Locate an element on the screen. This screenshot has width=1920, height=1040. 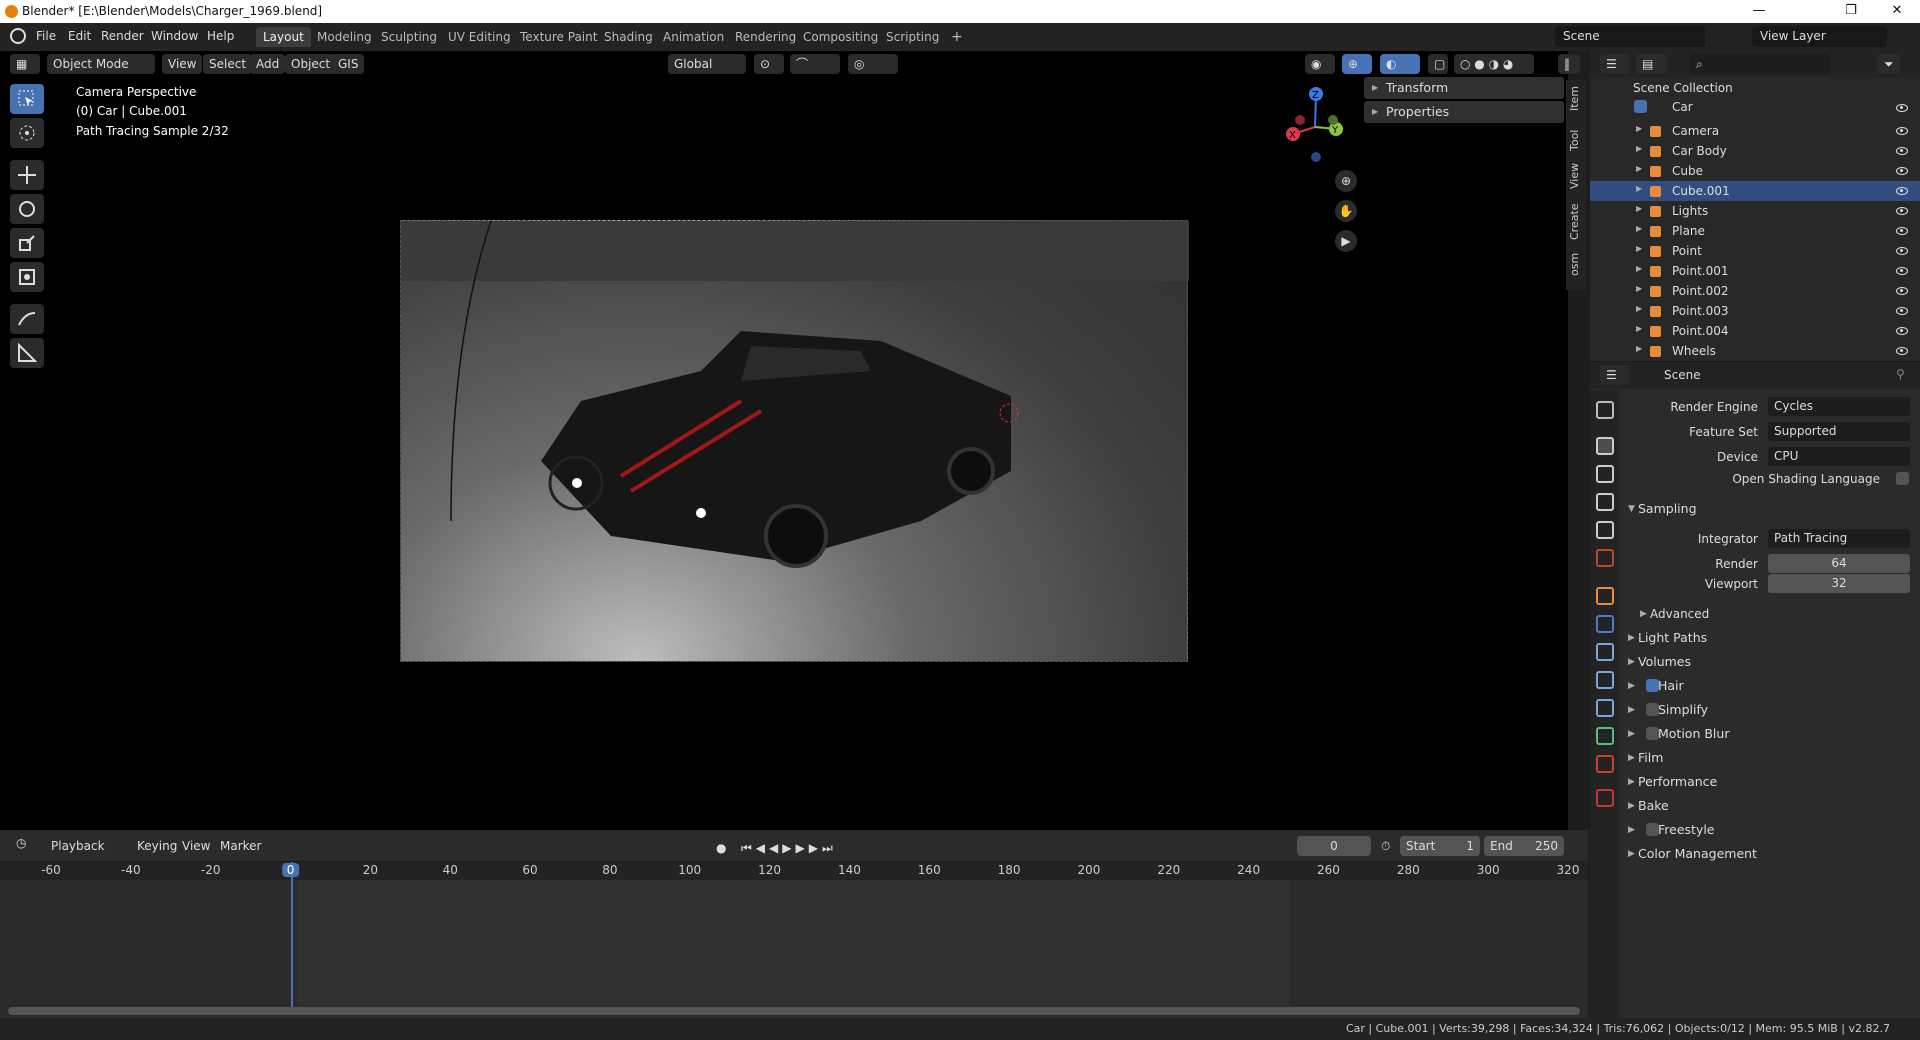
viewport-menu-add: Add is located at coordinates (268, 64).